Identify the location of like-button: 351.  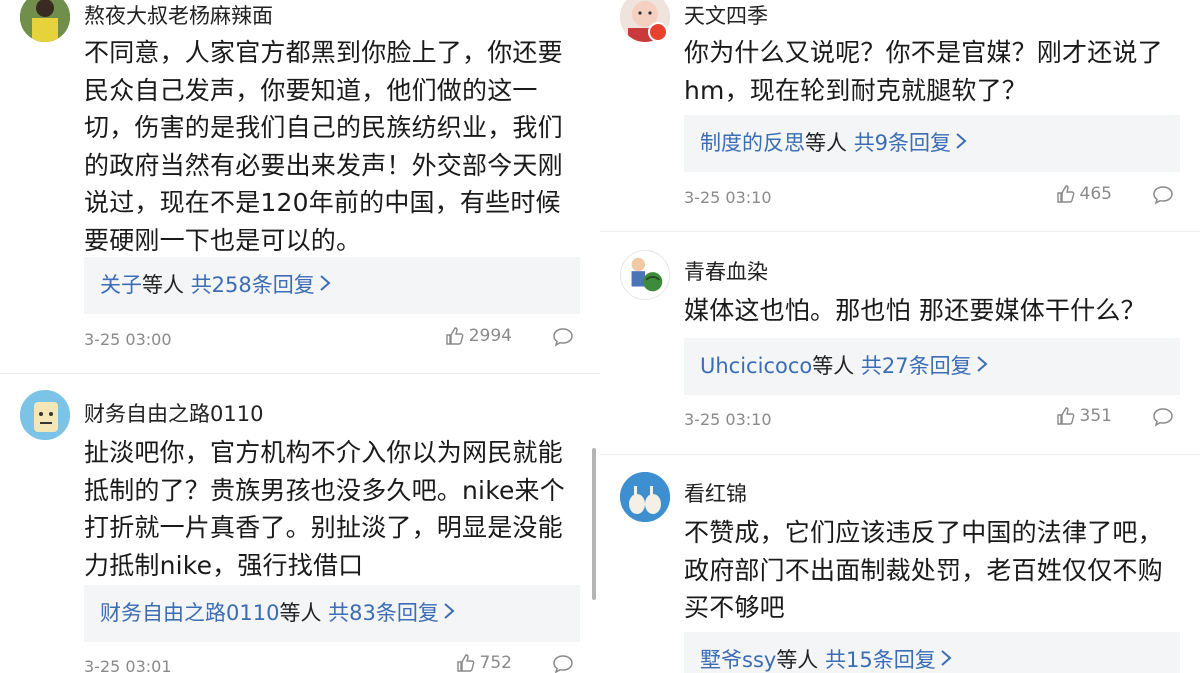
(1084, 416).